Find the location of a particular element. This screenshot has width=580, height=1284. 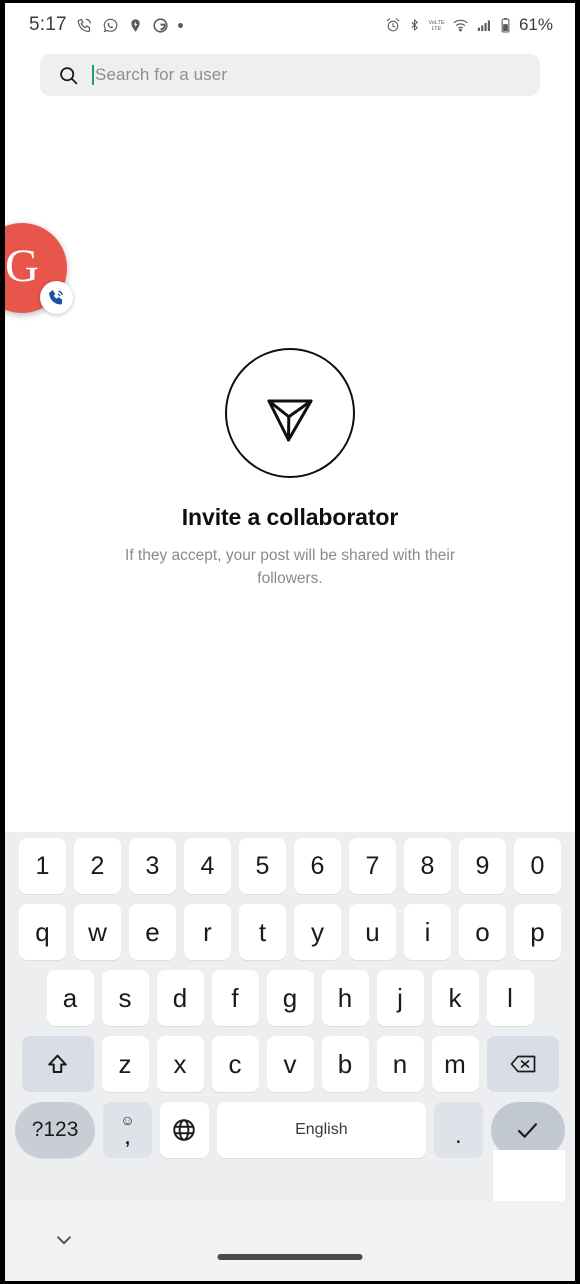

checkmark-icon is located at coordinates (528, 1130).